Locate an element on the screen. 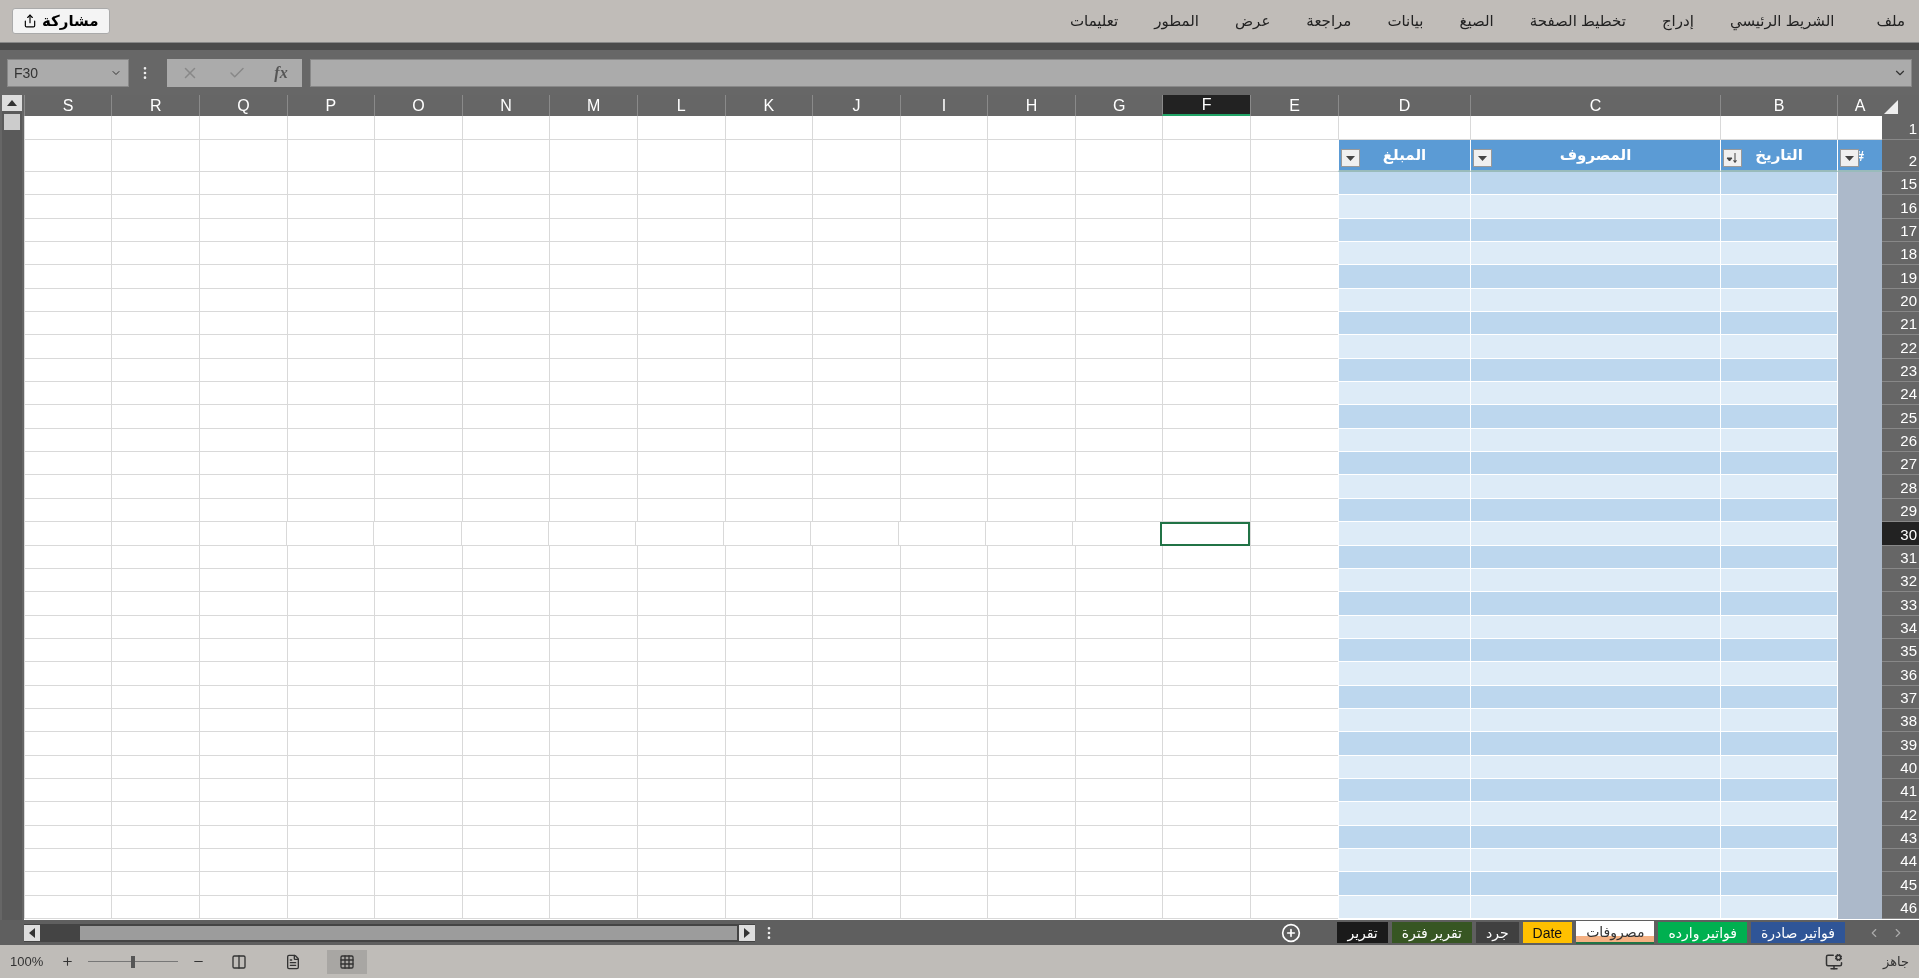 The height and width of the screenshot is (978, 1919). corner-triangle-icon is located at coordinates (1891, 107).